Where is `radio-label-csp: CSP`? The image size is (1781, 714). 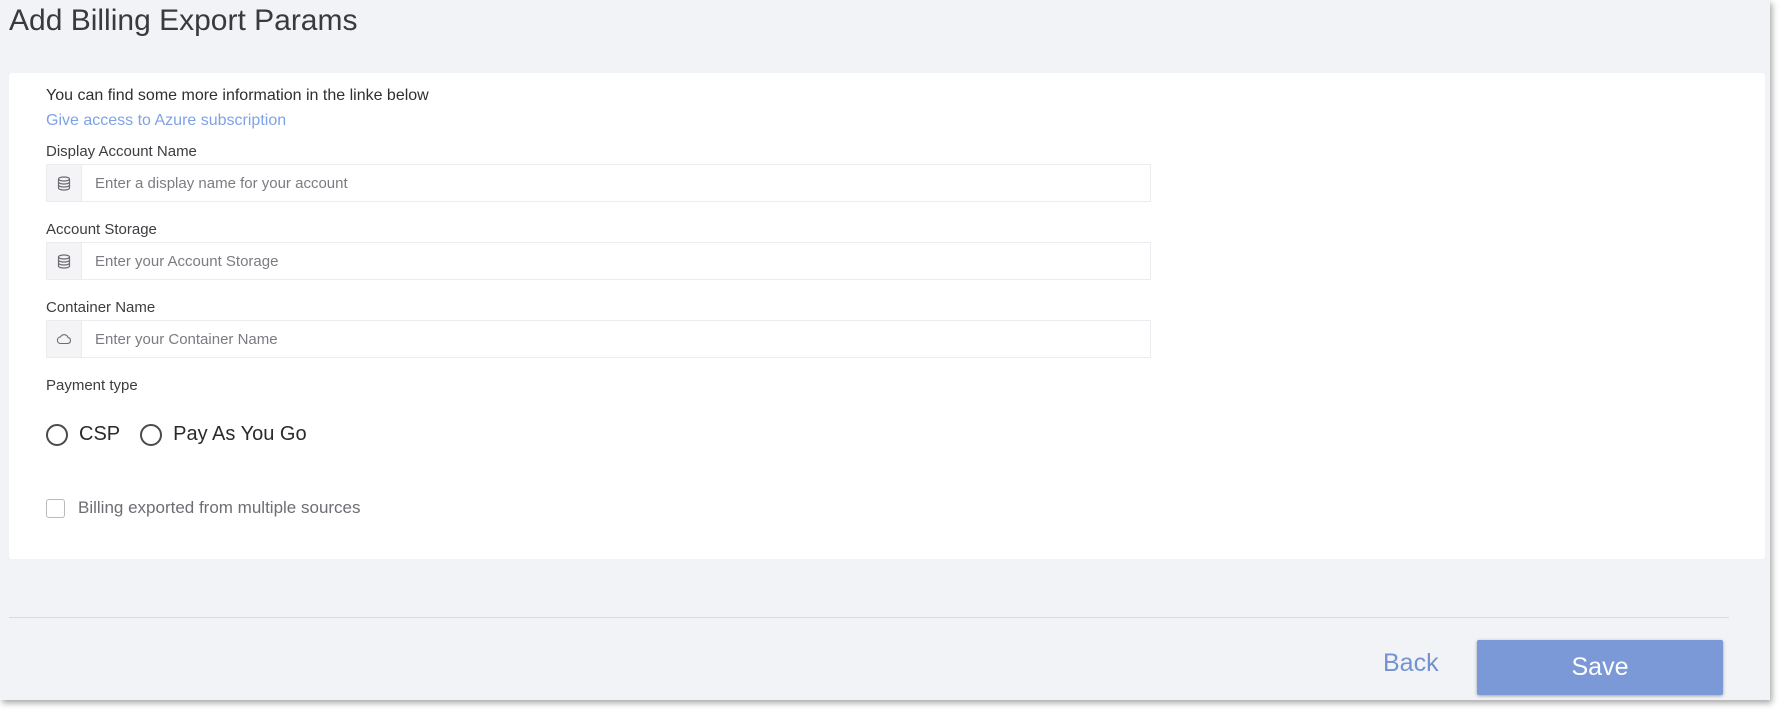 radio-label-csp: CSP is located at coordinates (100, 434).